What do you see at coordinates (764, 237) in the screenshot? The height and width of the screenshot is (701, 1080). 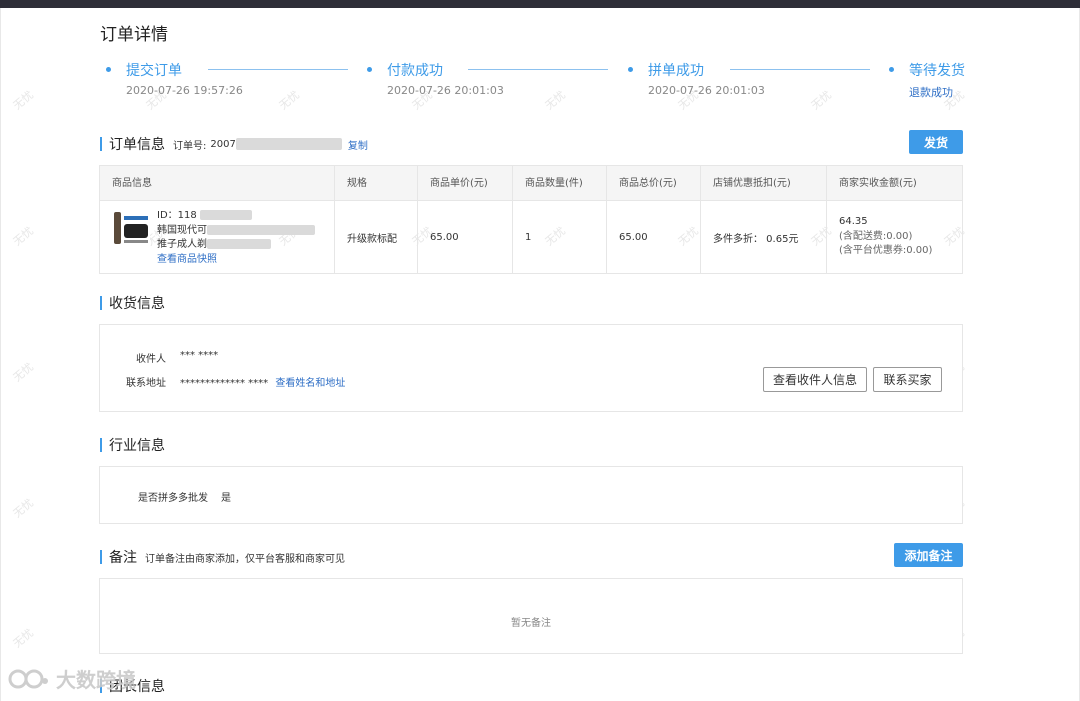 I see `discount-cell: 多件多折： 0.65元` at bounding box center [764, 237].